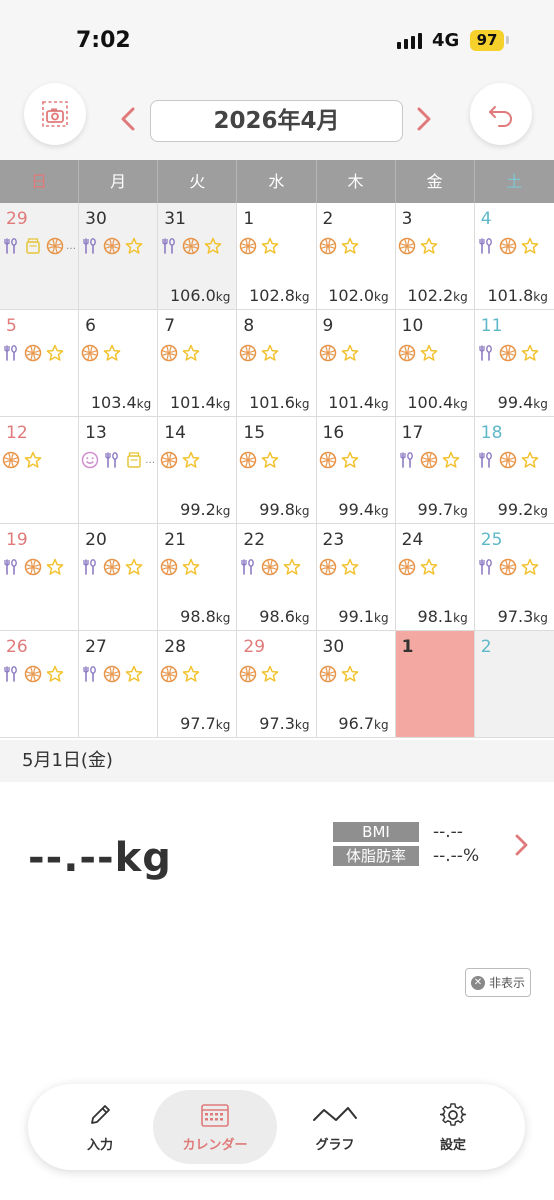 The height and width of the screenshot is (1200, 554). Describe the element at coordinates (198, 181) in the screenshot. I see `weekday-2: 火` at that location.